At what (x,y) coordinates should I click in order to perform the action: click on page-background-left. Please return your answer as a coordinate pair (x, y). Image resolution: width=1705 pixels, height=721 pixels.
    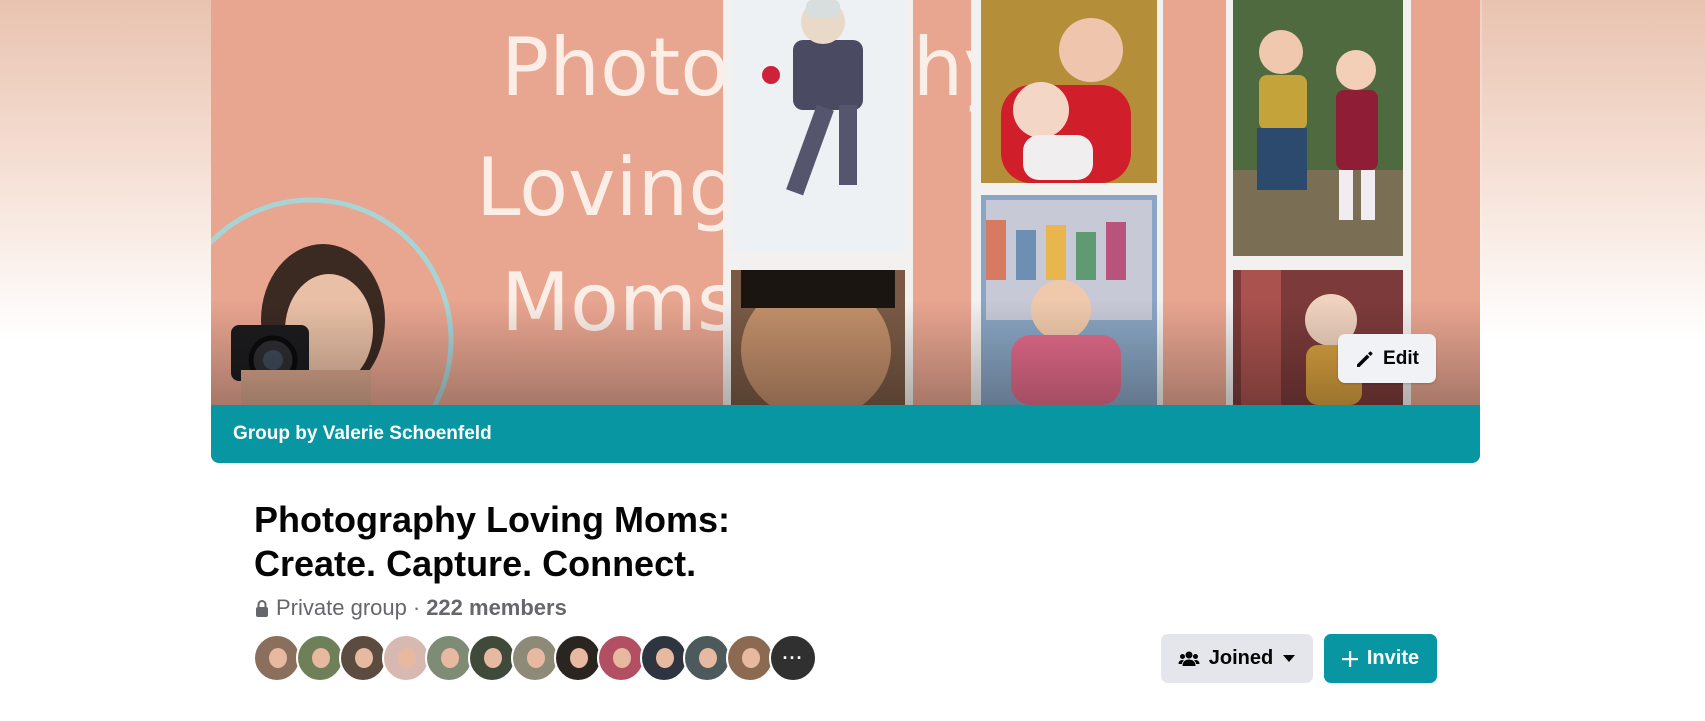
    Looking at the image, I should click on (105, 170).